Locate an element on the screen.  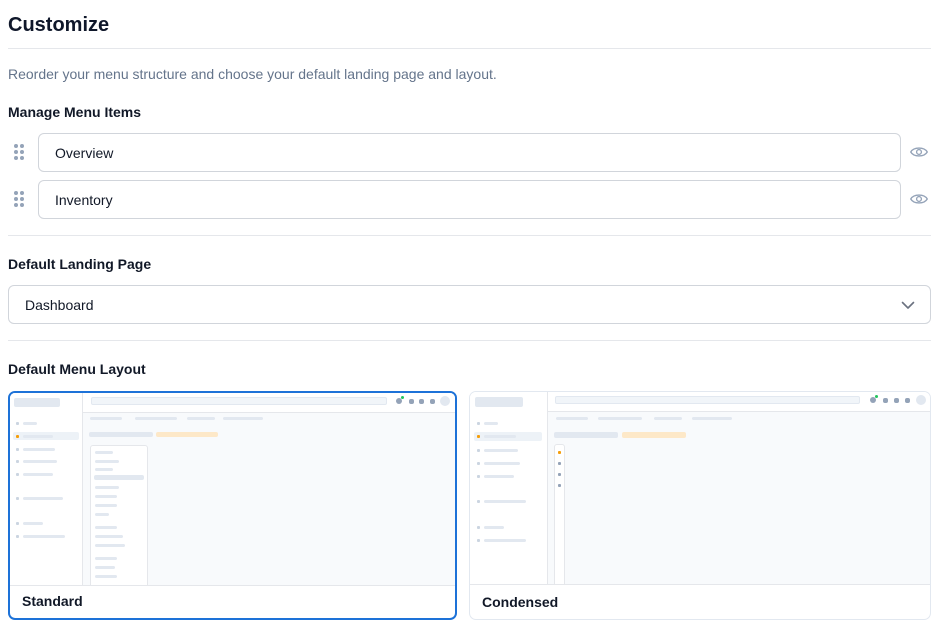
menu-item-input-inventory is located at coordinates (469, 199).